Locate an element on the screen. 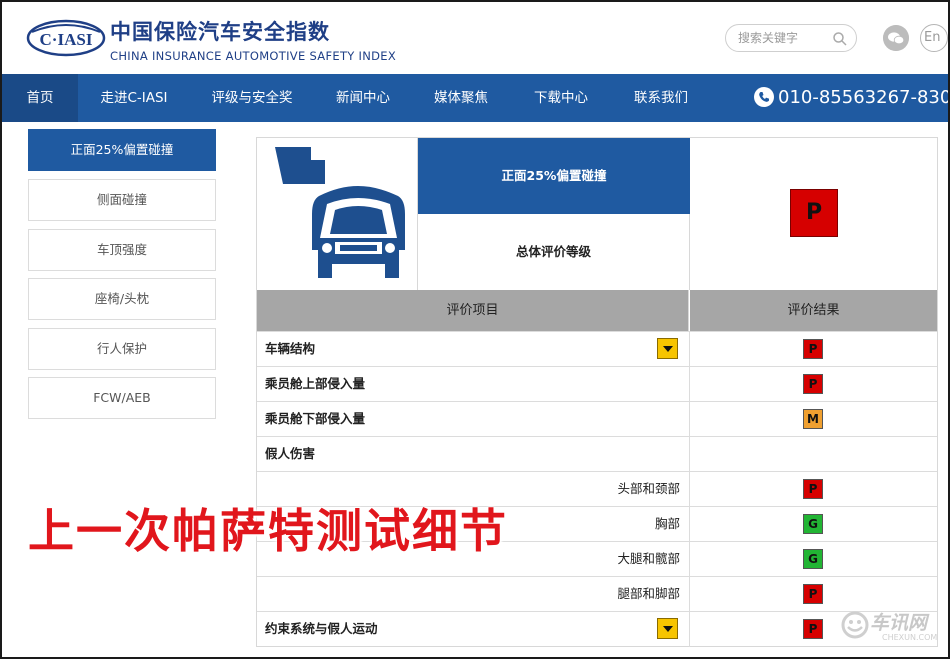  overall-rating-badge: P is located at coordinates (814, 213).